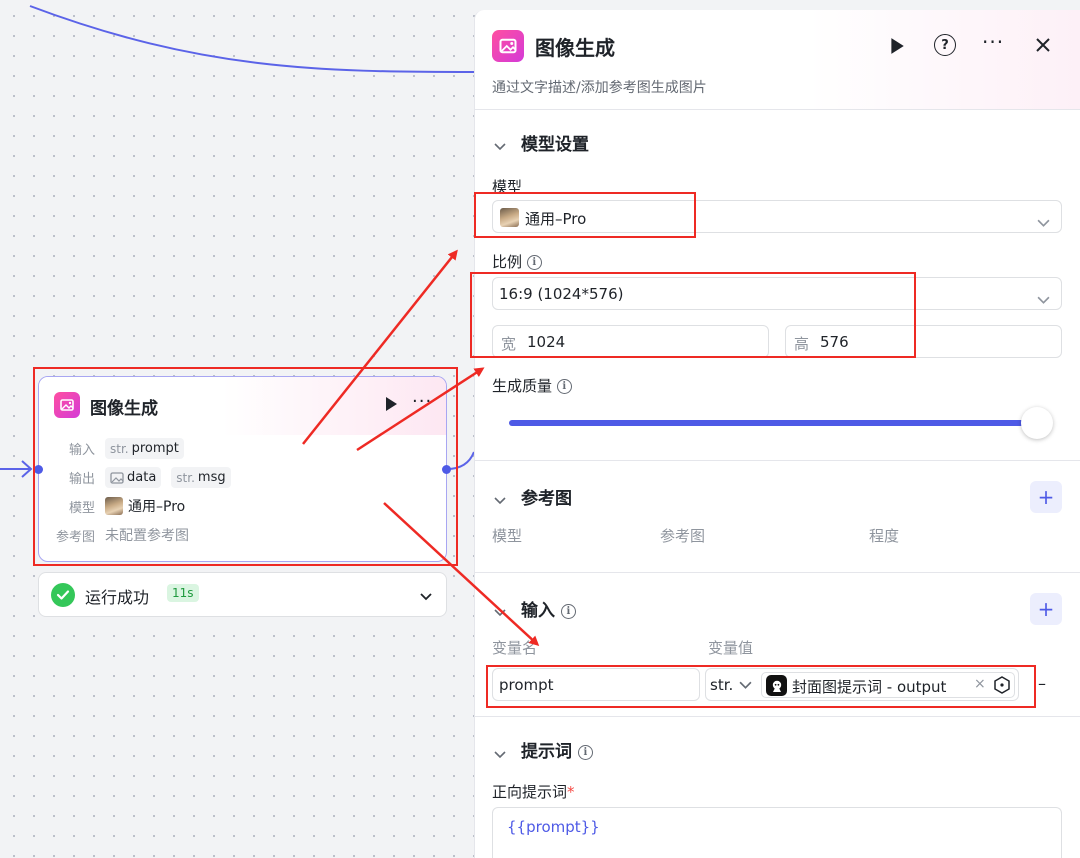 The width and height of the screenshot is (1080, 858). What do you see at coordinates (421, 448) in the screenshot?
I see `annotation-arrows` at bounding box center [421, 448].